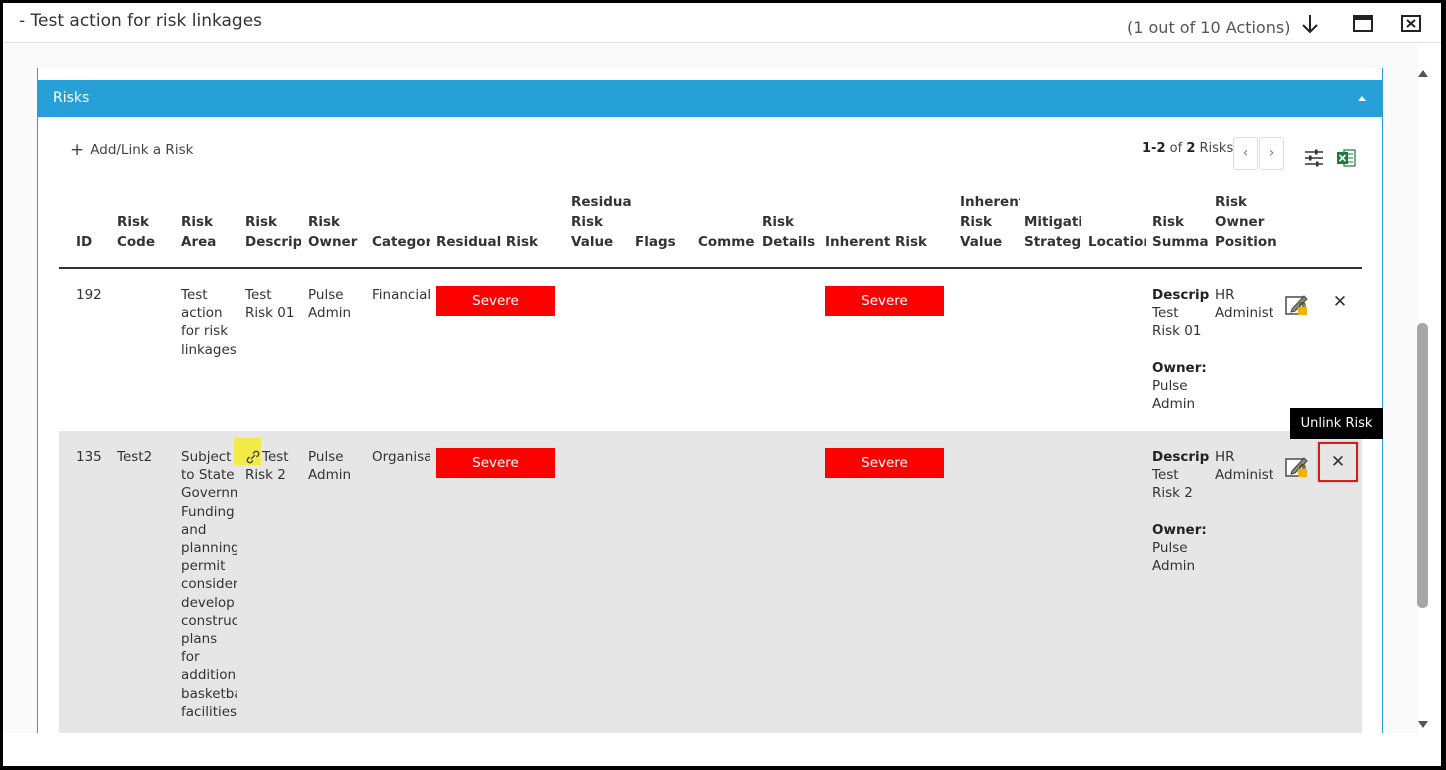 Image resolution: width=1446 pixels, height=770 pixels. Describe the element at coordinates (790, 232) in the screenshot. I see `header-risk-details: Risk Details` at that location.